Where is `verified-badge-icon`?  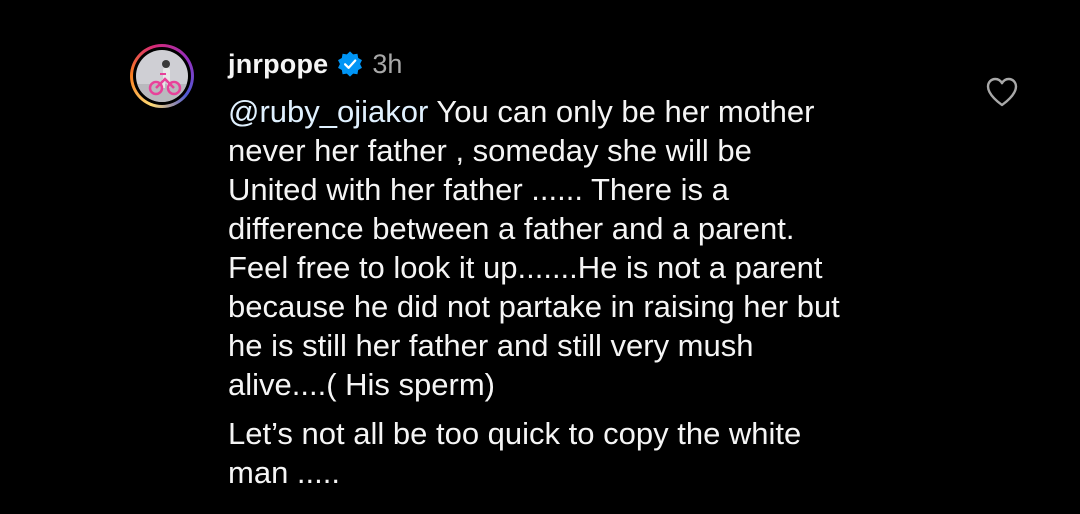
verified-badge-icon is located at coordinates (350, 64).